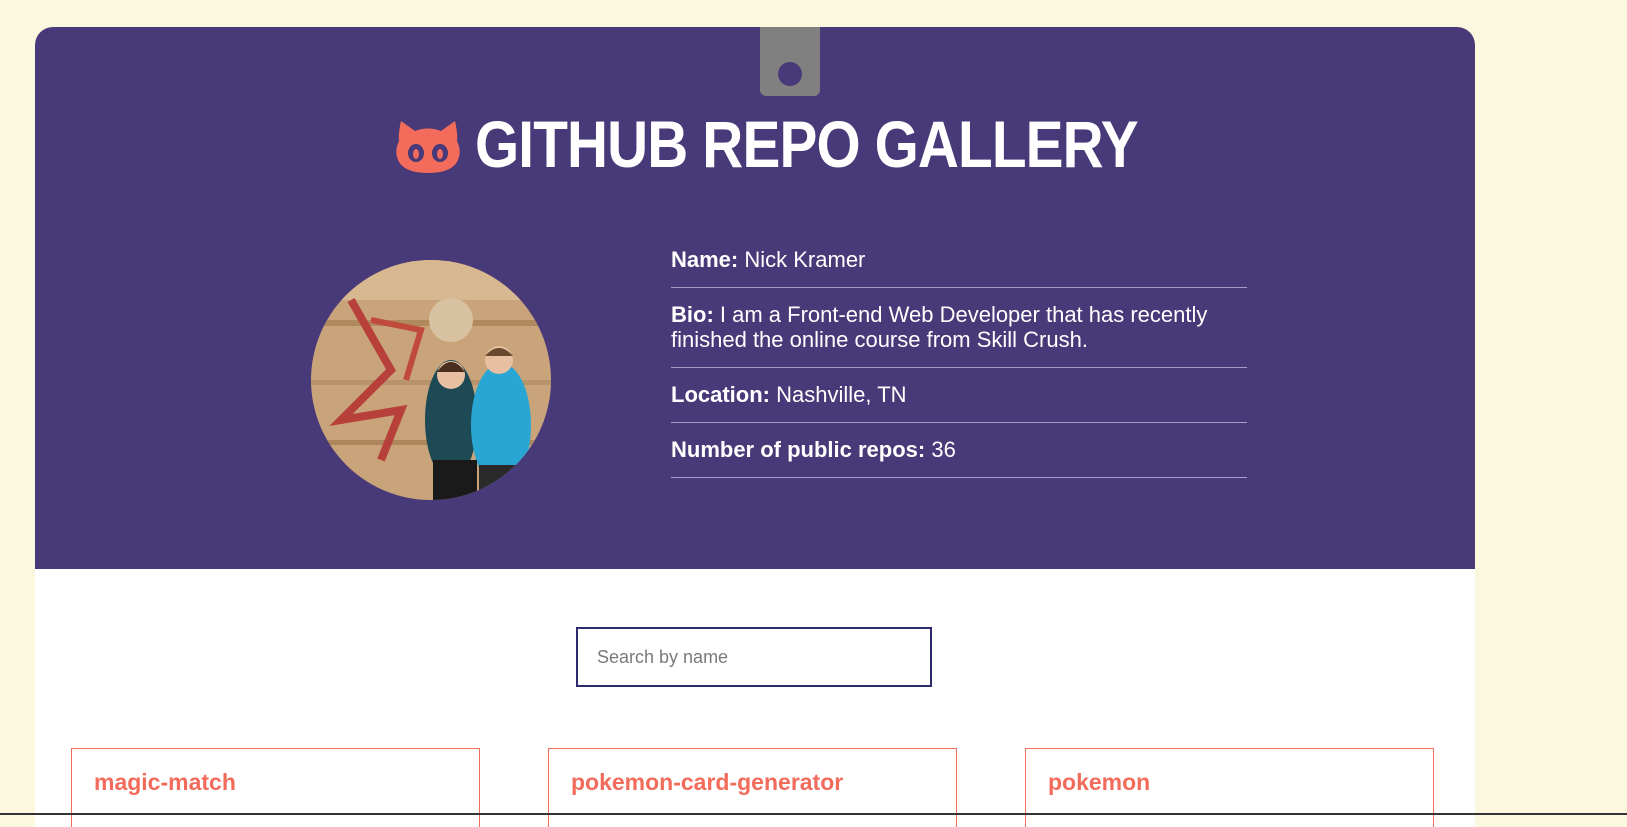 Image resolution: width=1627 pixels, height=827 pixels. Describe the element at coordinates (705, 259) in the screenshot. I see `profile-name-label: Name:` at that location.